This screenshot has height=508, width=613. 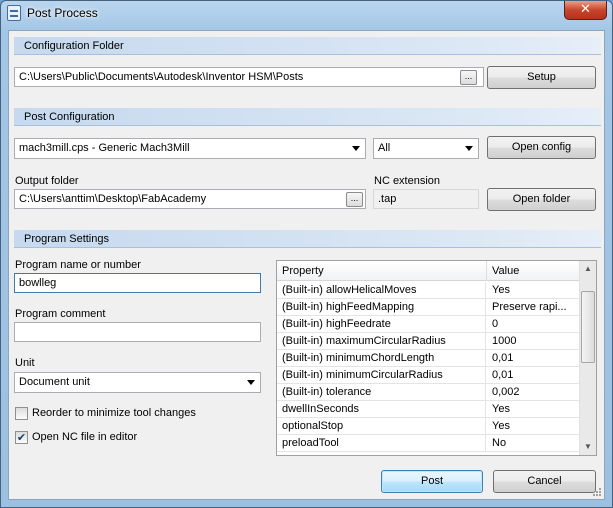 I want to click on section-header-configuration-folder: Configuration Folder, so click(x=307, y=46).